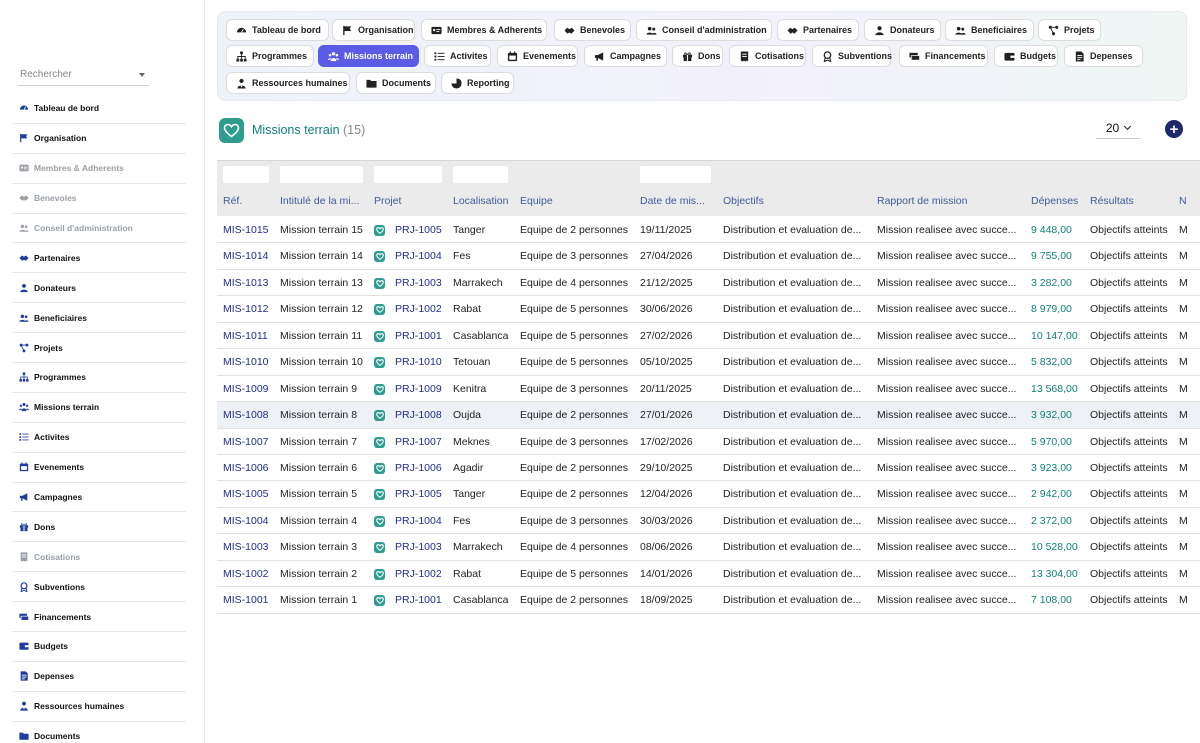 The height and width of the screenshot is (743, 1200). What do you see at coordinates (419, 468) in the screenshot?
I see `cell-proj: PRJ-1006` at bounding box center [419, 468].